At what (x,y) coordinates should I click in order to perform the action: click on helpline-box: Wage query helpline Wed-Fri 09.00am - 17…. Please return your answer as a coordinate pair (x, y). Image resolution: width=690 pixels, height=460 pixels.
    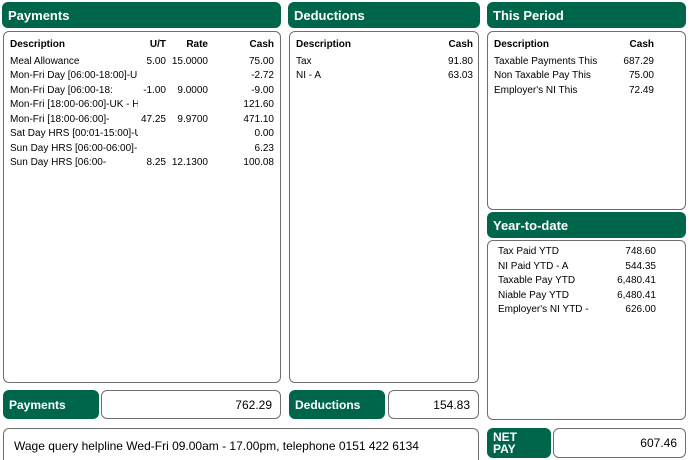
    Looking at the image, I should click on (241, 444).